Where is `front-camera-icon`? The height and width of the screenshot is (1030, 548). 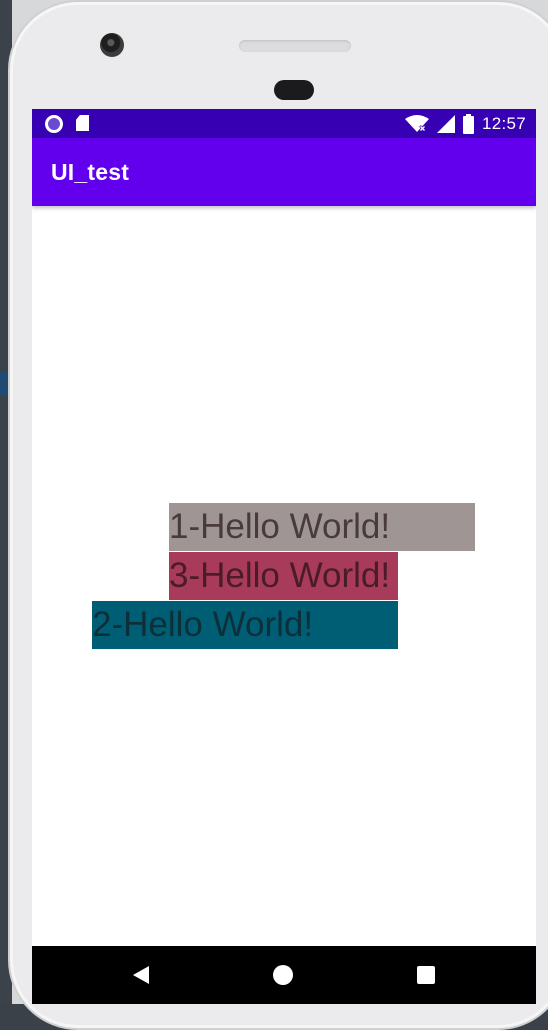 front-camera-icon is located at coordinates (112, 45).